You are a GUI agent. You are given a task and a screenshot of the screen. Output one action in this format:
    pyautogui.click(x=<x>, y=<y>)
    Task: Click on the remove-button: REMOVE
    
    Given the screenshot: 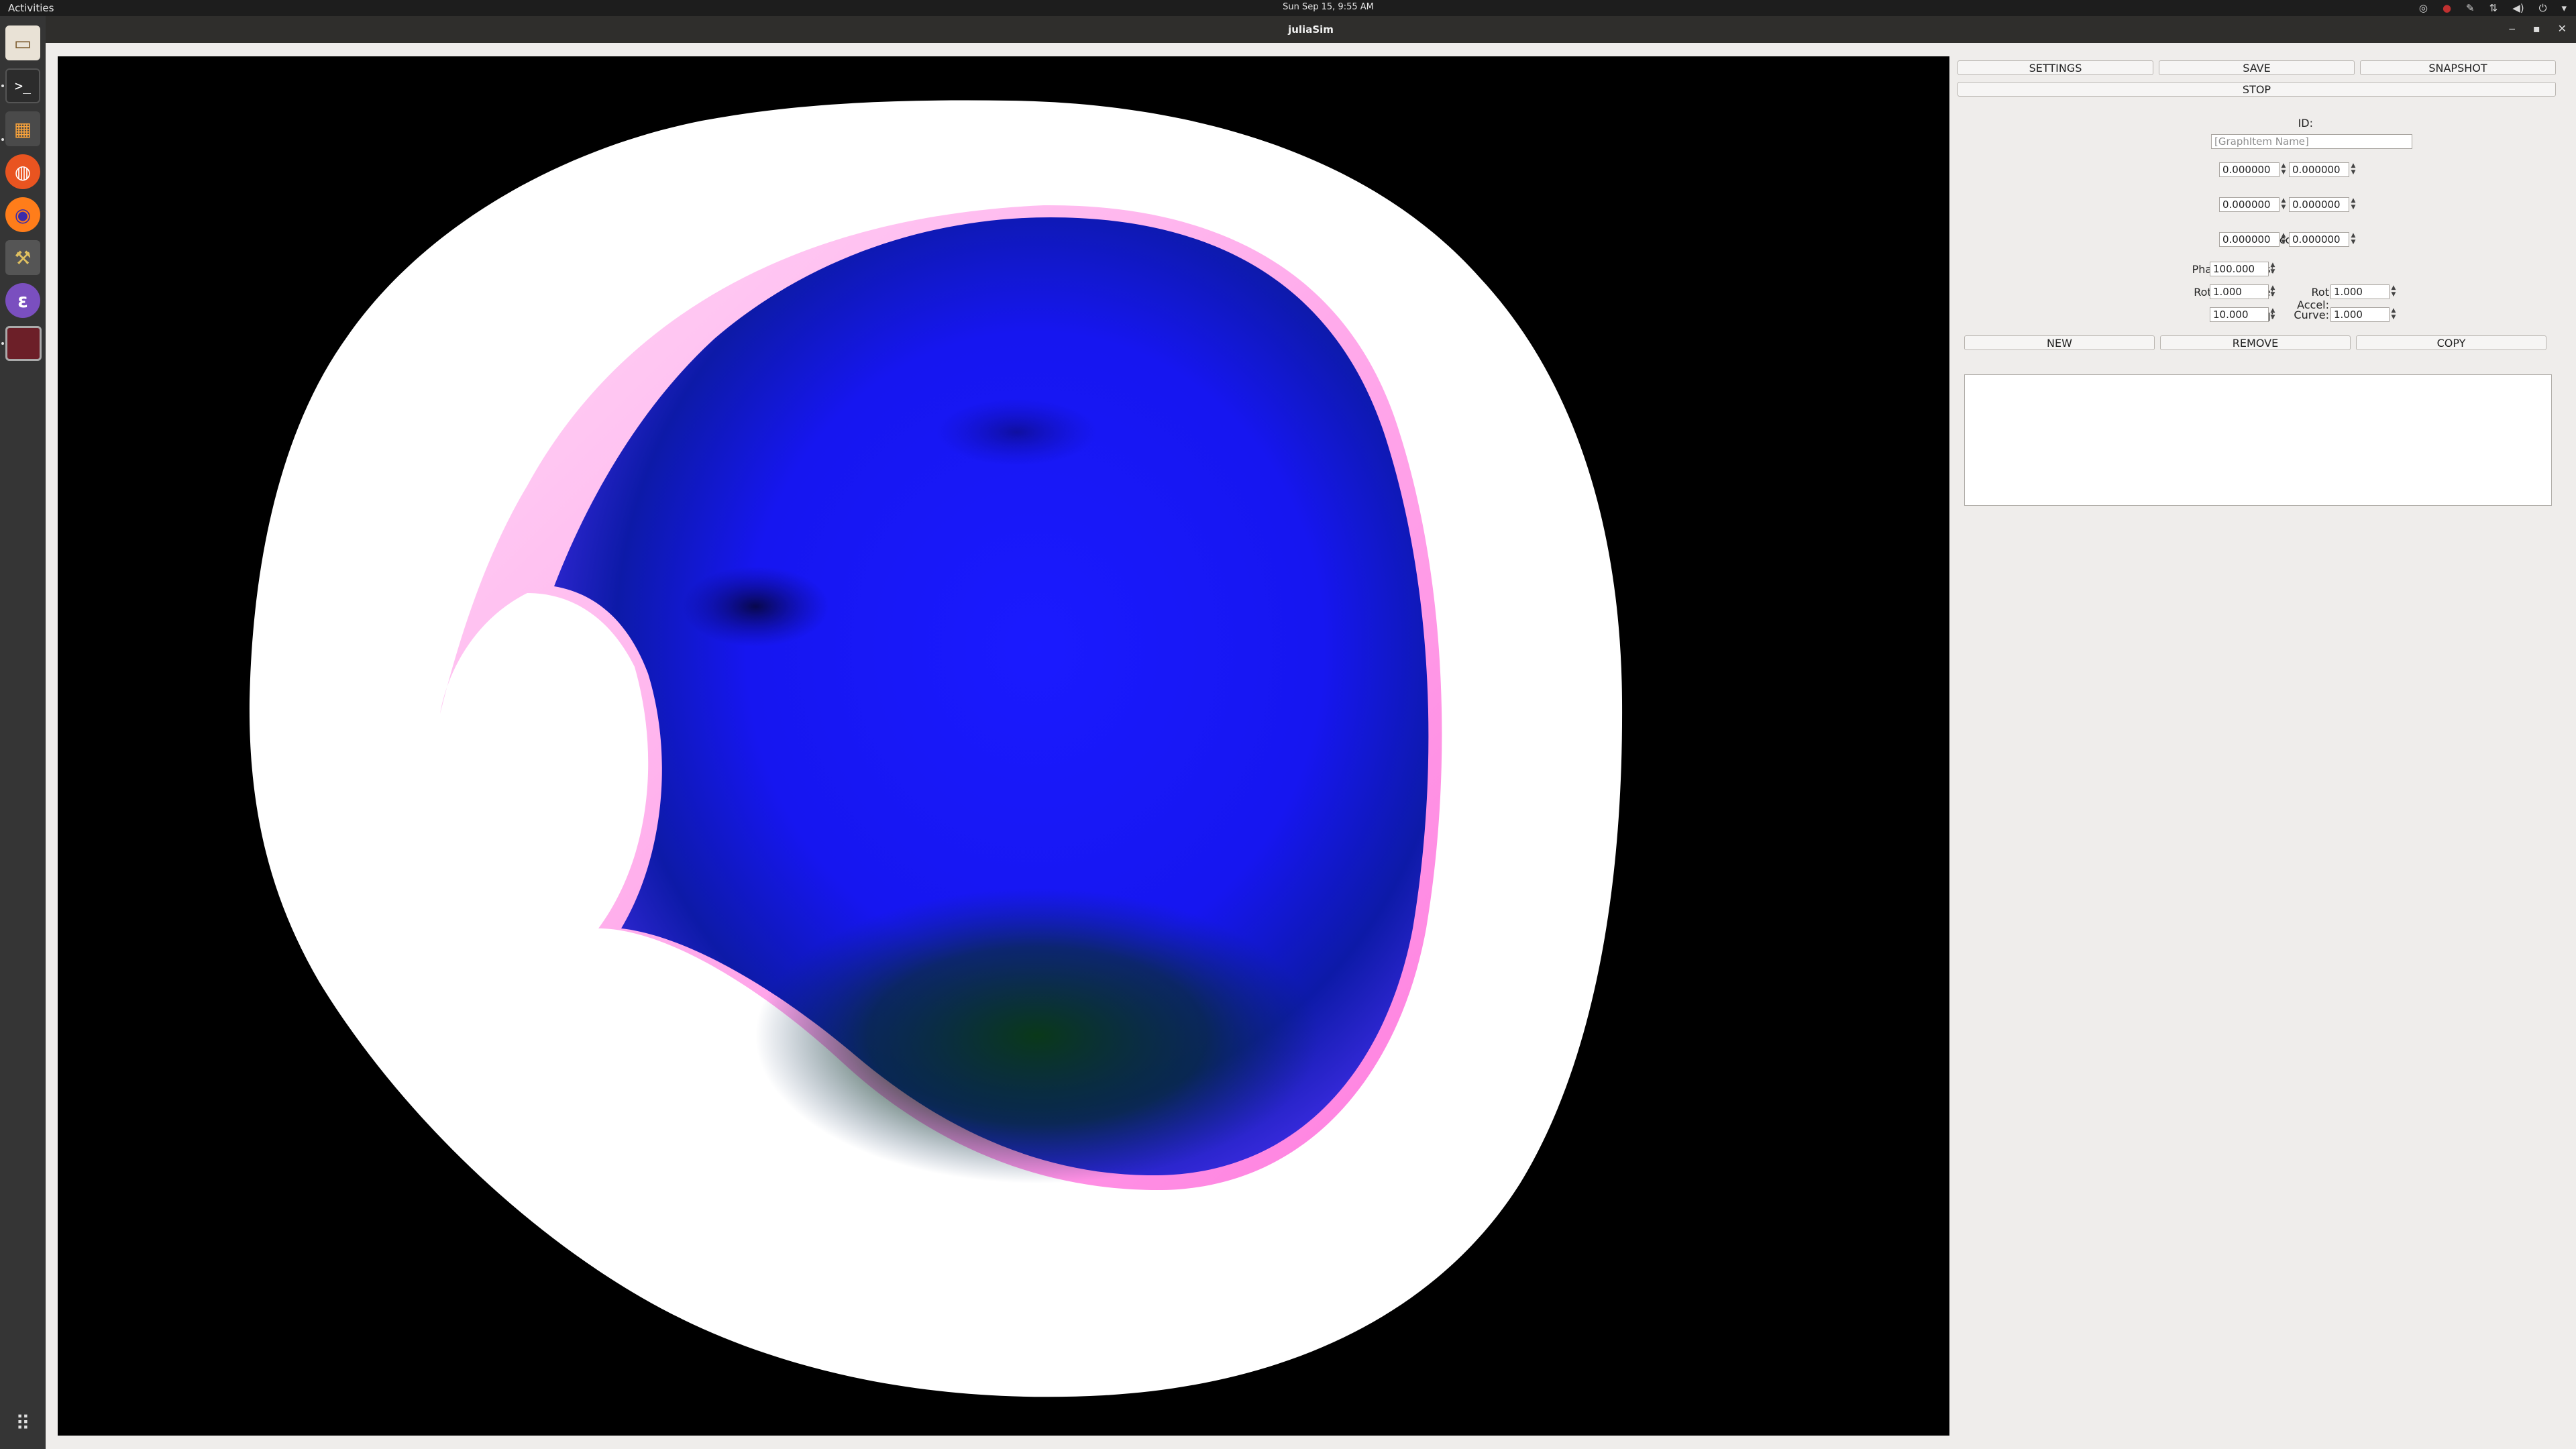 What is the action you would take?
    pyautogui.click(x=2255, y=342)
    